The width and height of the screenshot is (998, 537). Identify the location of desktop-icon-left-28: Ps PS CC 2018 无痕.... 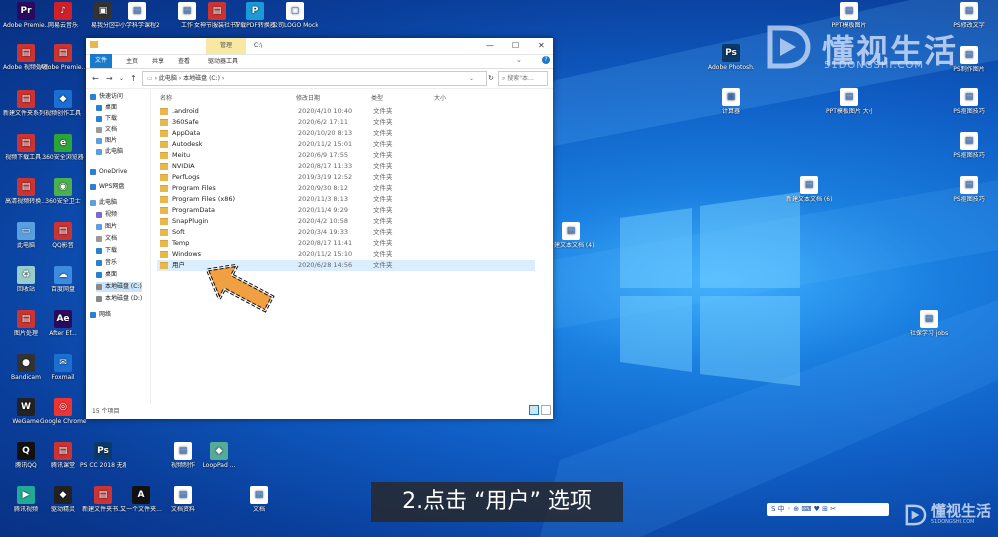
(103, 455).